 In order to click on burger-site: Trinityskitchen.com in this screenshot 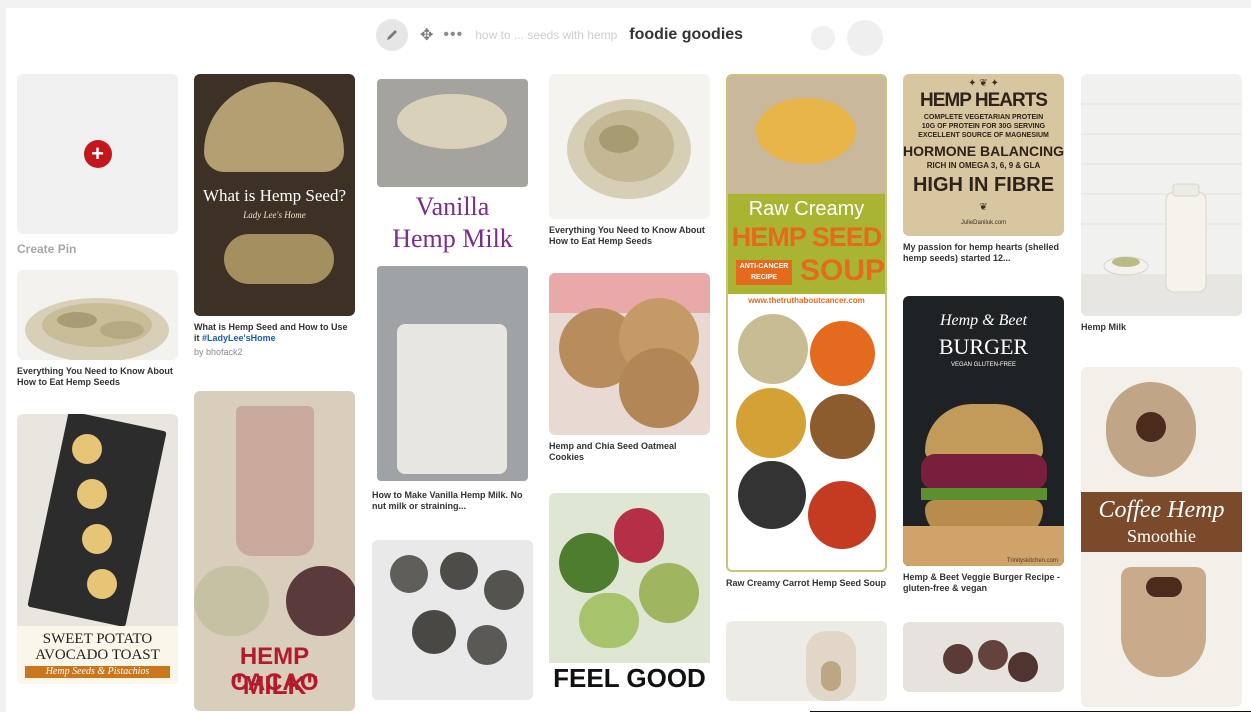, I will do `click(1032, 561)`.